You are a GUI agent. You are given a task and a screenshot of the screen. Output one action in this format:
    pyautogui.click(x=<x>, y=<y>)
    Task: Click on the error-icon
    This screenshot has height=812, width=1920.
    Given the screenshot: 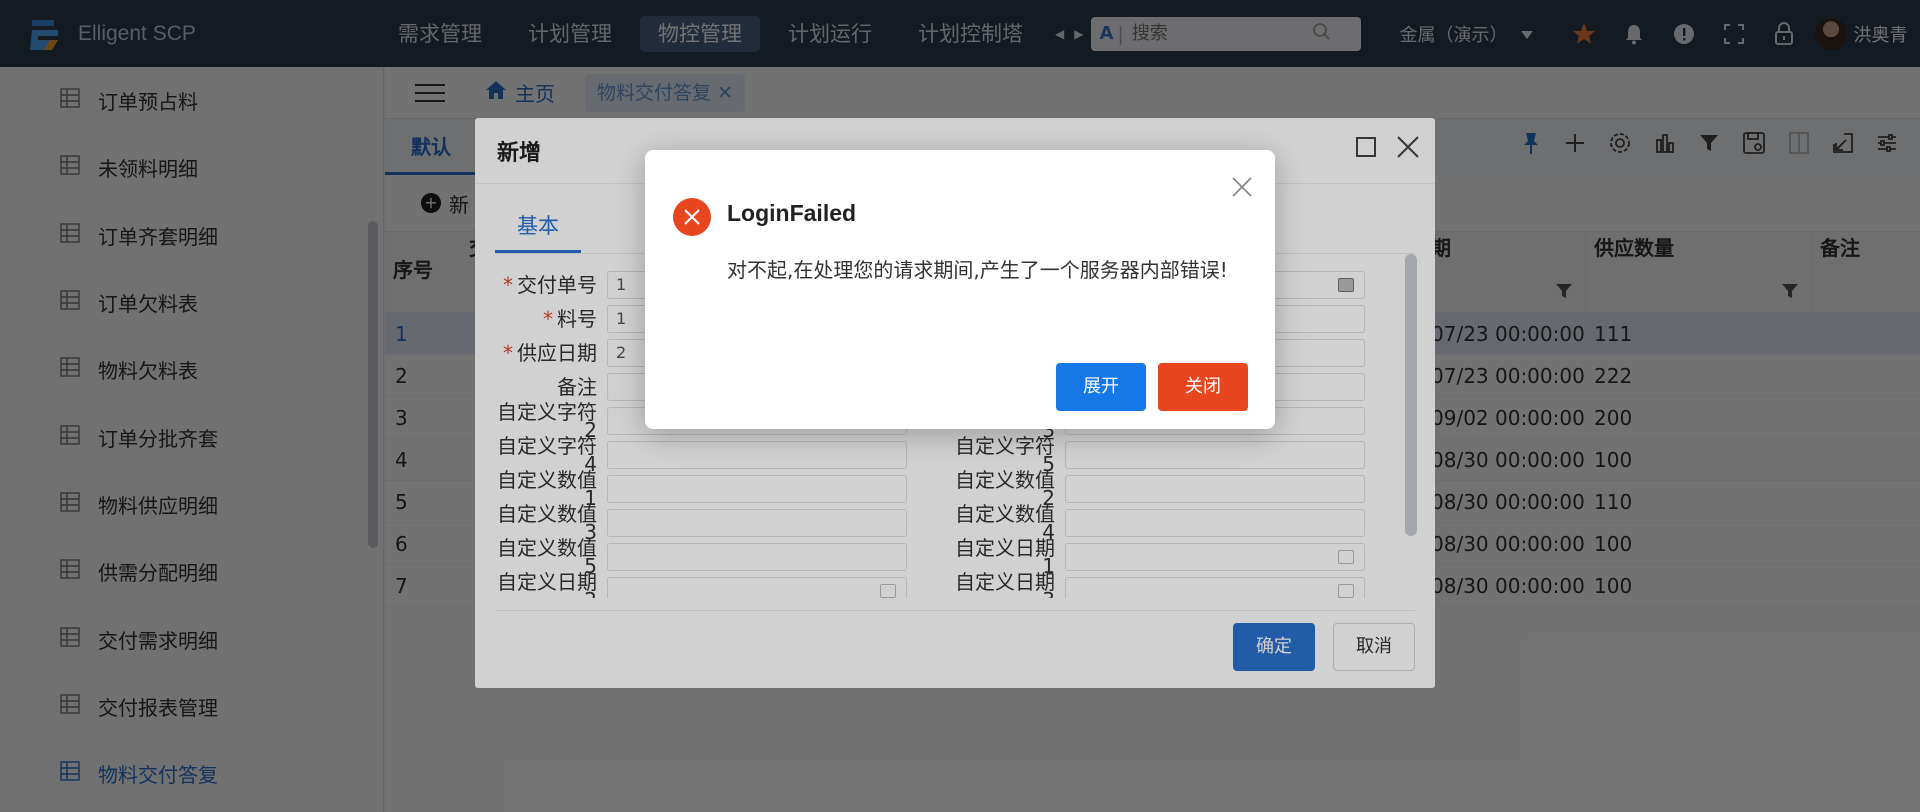 What is the action you would take?
    pyautogui.click(x=692, y=217)
    